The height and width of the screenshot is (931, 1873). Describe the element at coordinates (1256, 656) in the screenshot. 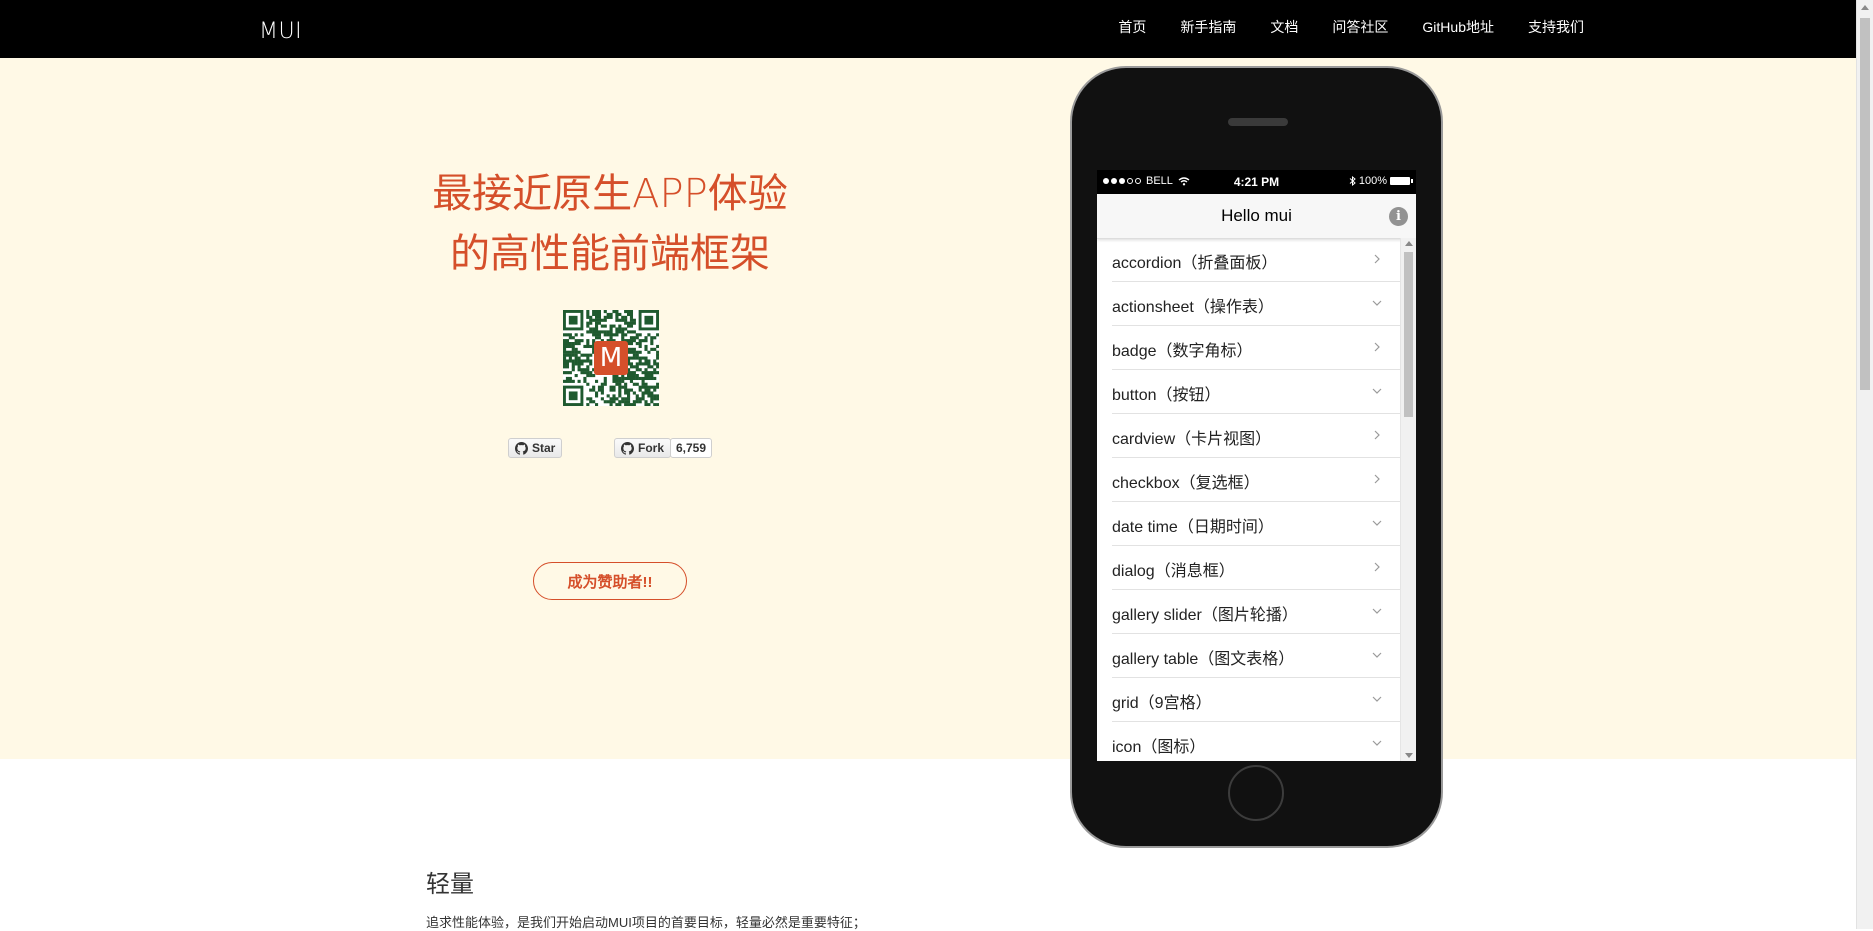

I see `list-item: gallery table（图文表格）` at that location.